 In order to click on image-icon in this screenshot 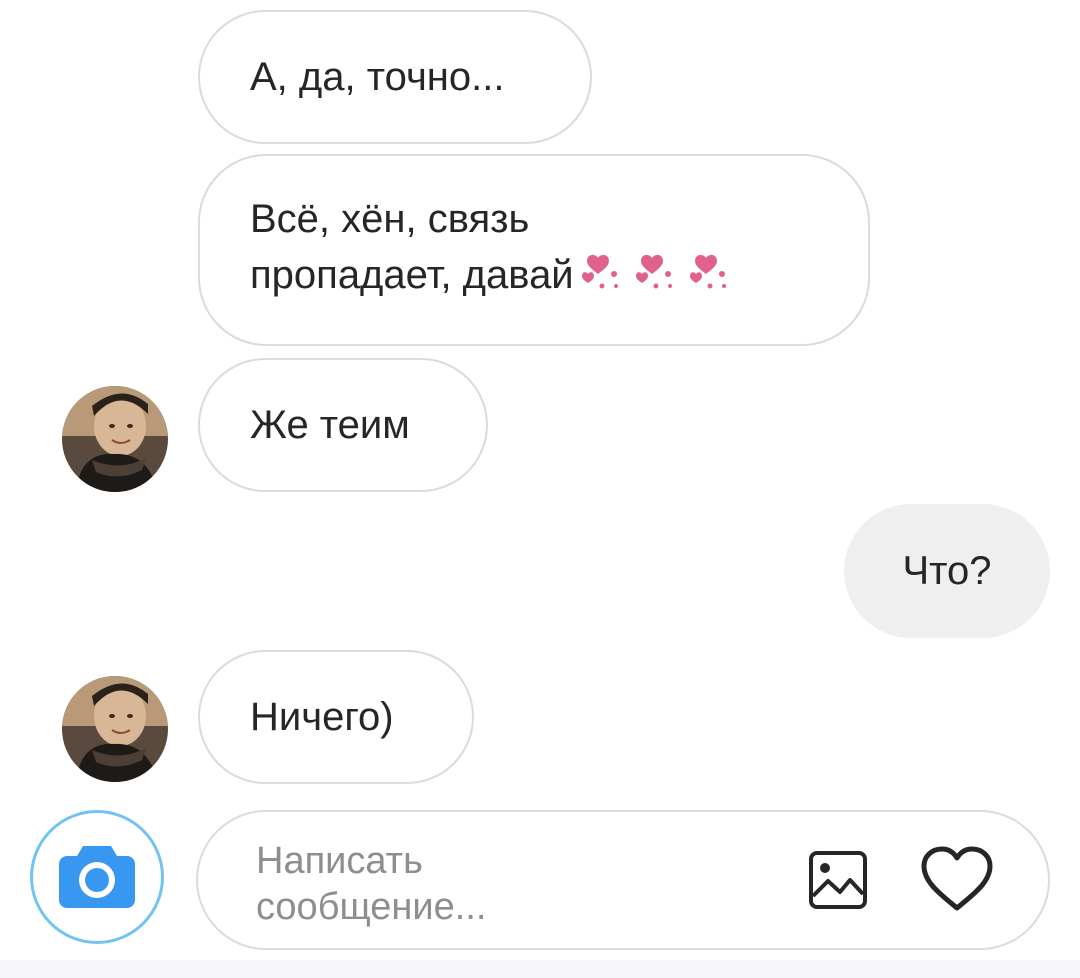, I will do `click(838, 882)`.